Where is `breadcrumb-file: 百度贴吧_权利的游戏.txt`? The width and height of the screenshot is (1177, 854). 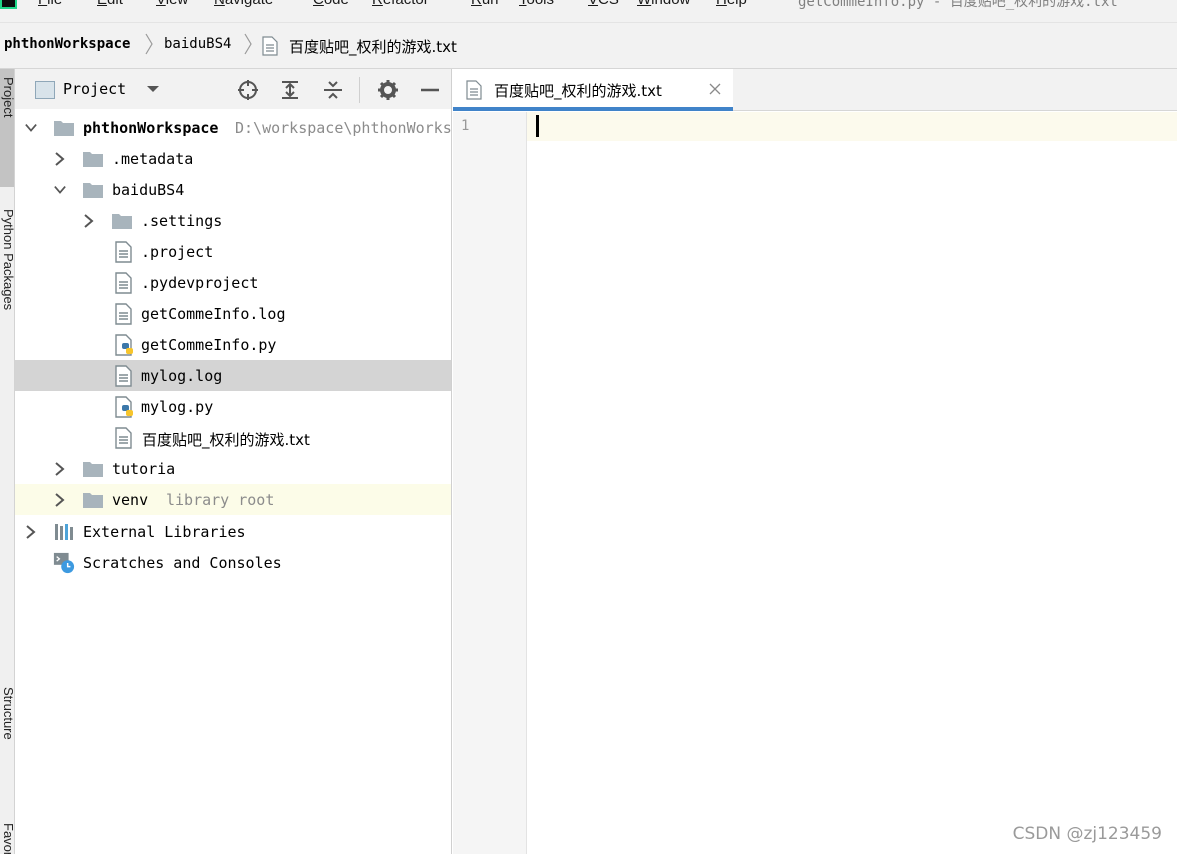 breadcrumb-file: 百度贴吧_权利的游戏.txt is located at coordinates (373, 46).